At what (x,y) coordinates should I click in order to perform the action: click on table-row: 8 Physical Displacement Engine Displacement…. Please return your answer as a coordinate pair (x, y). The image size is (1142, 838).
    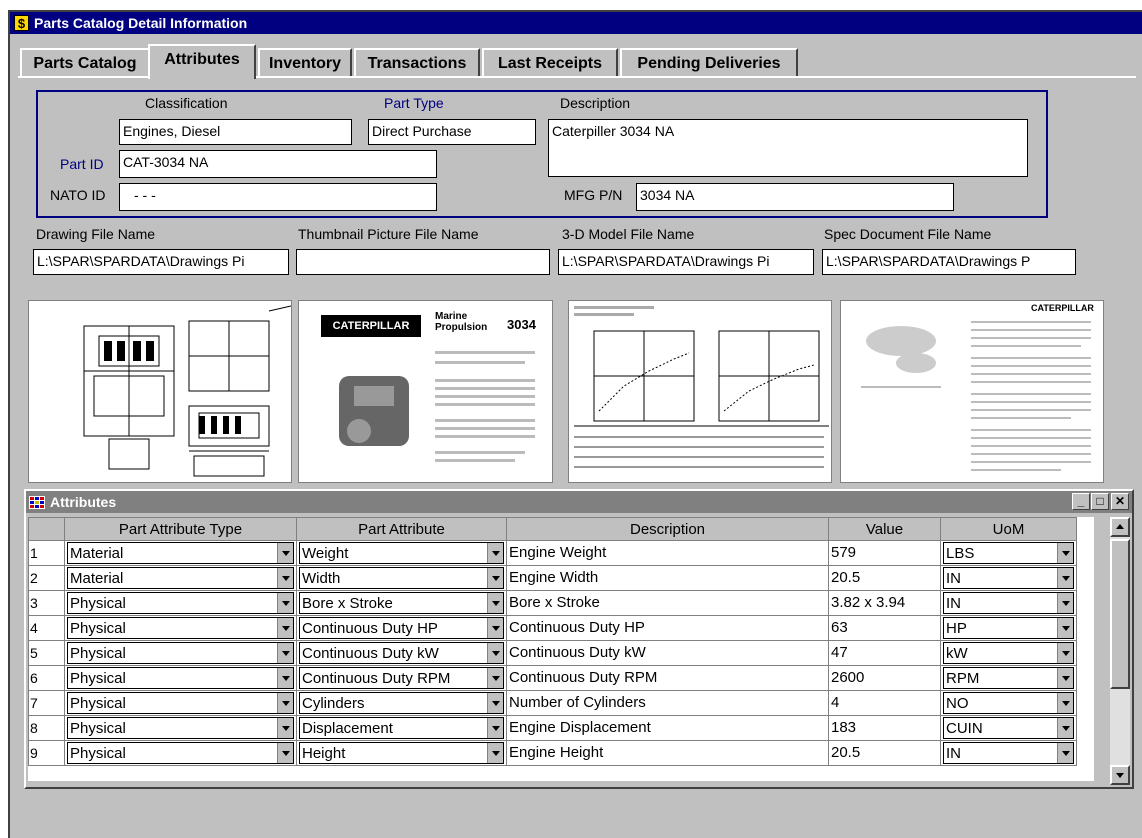
    Looking at the image, I should click on (552, 728).